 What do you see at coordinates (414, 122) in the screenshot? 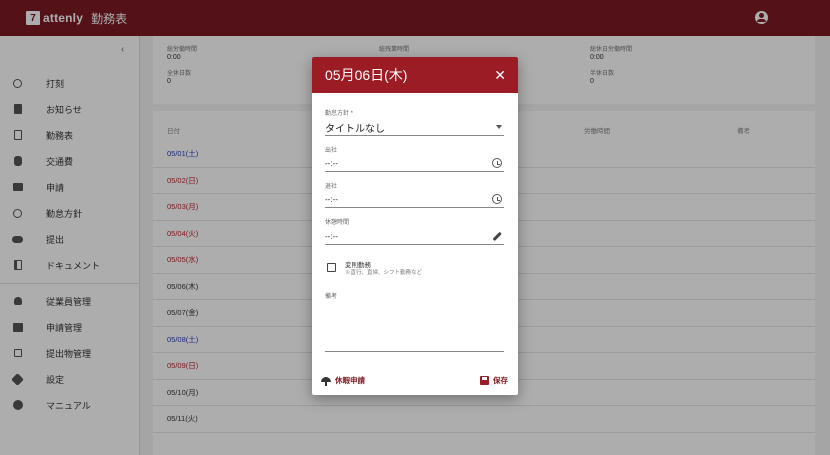
I see `policy-select: 勤怠方針 * タイトルなし` at bounding box center [414, 122].